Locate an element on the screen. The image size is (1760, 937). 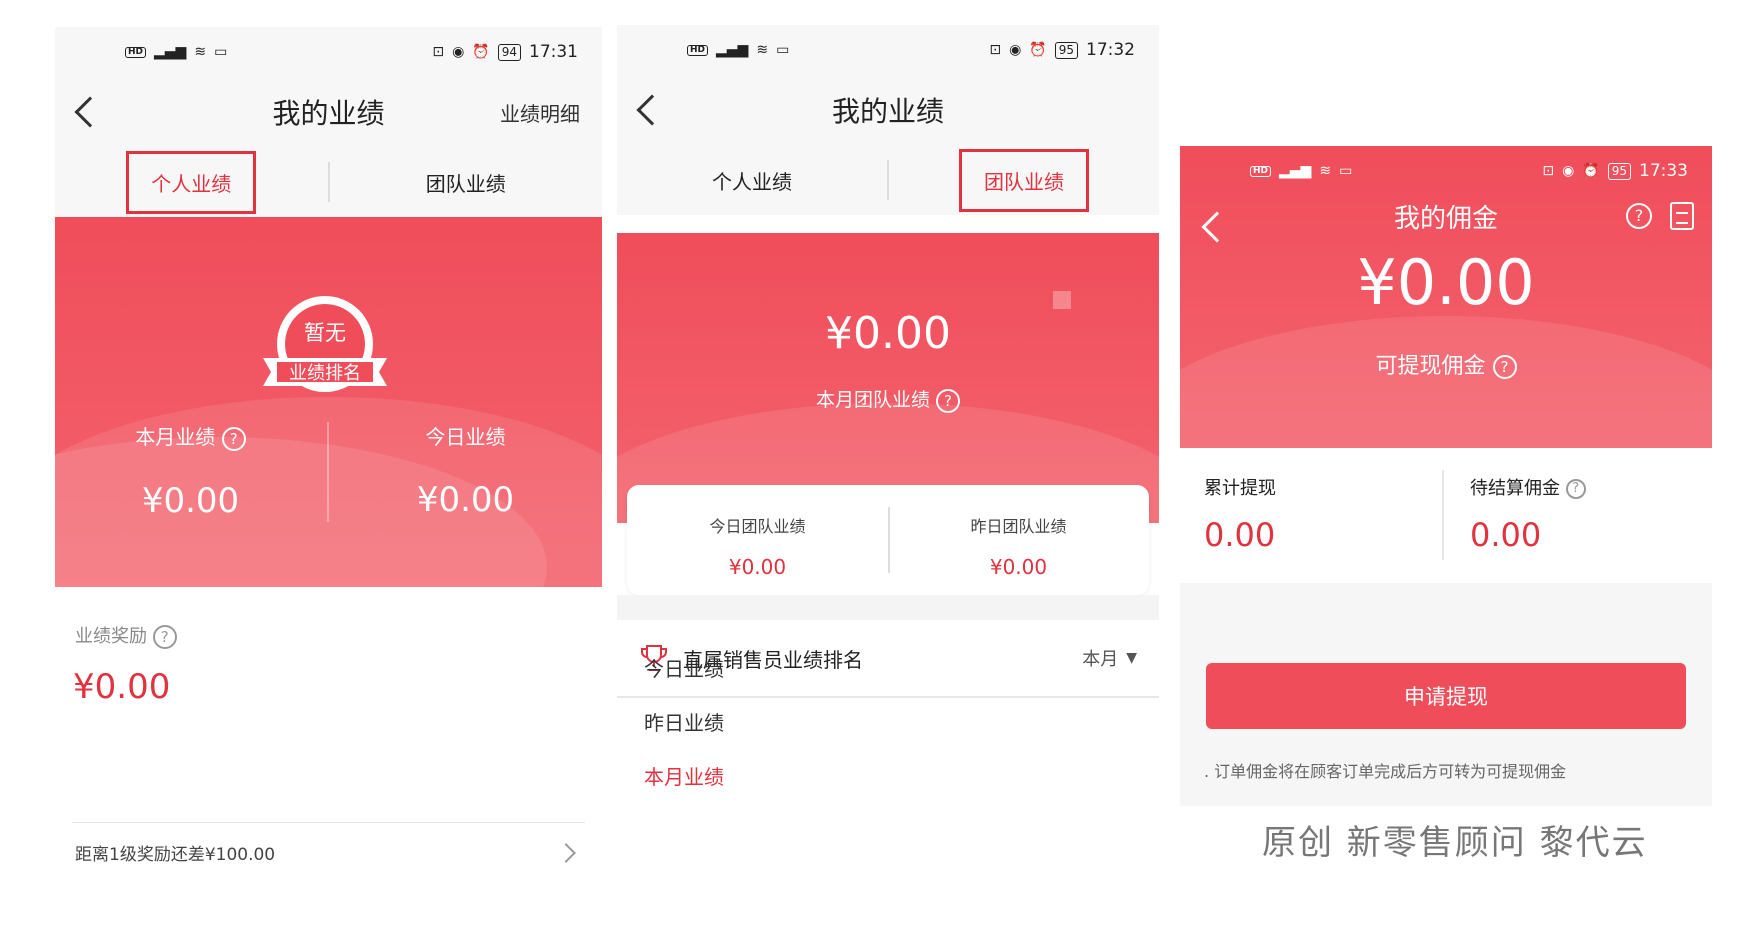
battery-icon: 94 is located at coordinates (509, 52).